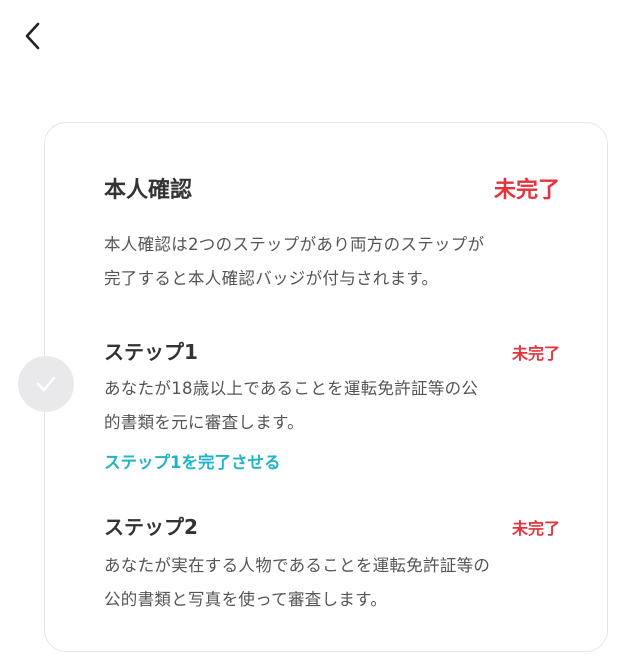  I want to click on check-icon, so click(46, 384).